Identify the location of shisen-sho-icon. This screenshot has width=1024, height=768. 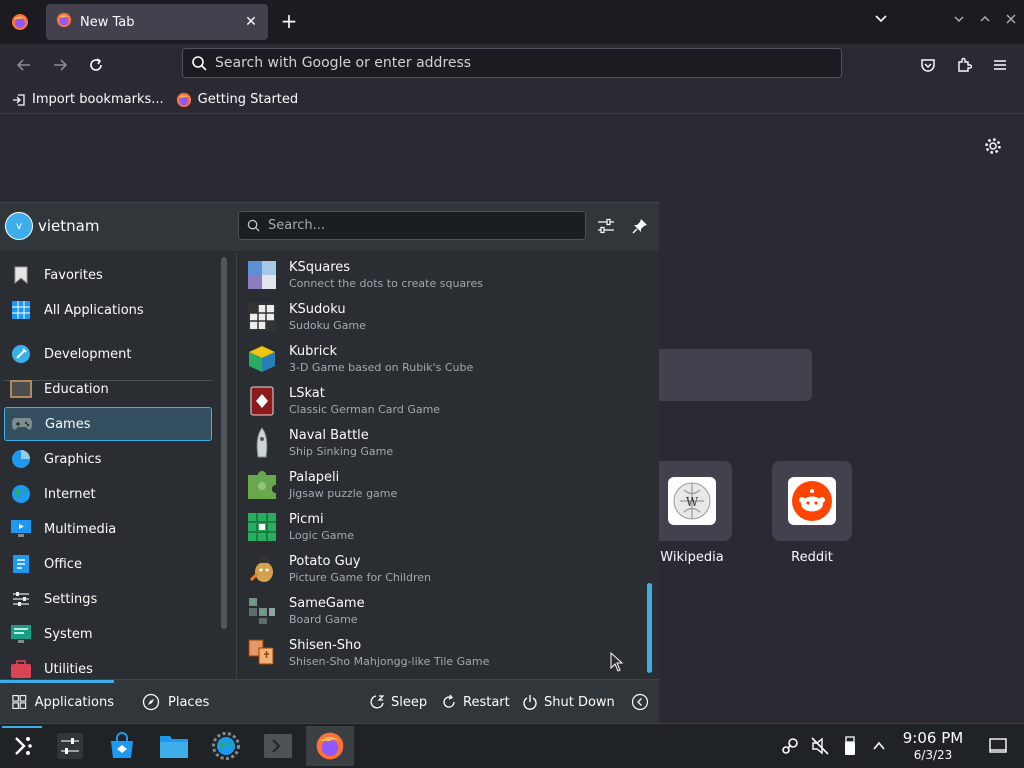
(262, 653).